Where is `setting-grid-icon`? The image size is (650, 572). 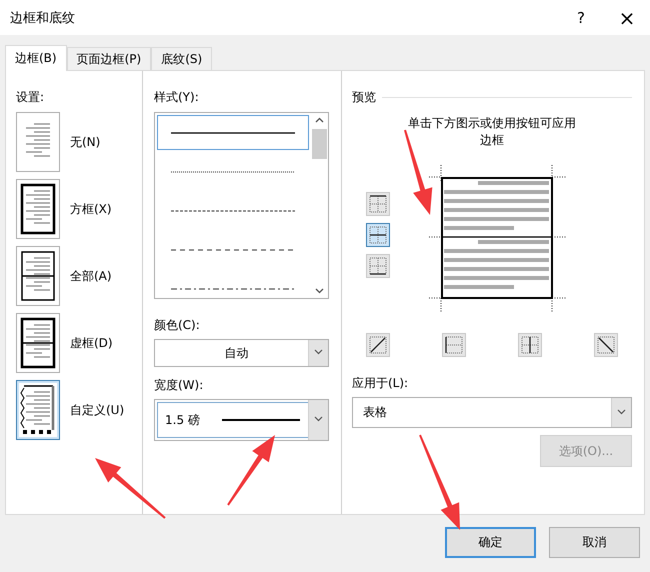 setting-grid-icon is located at coordinates (38, 343).